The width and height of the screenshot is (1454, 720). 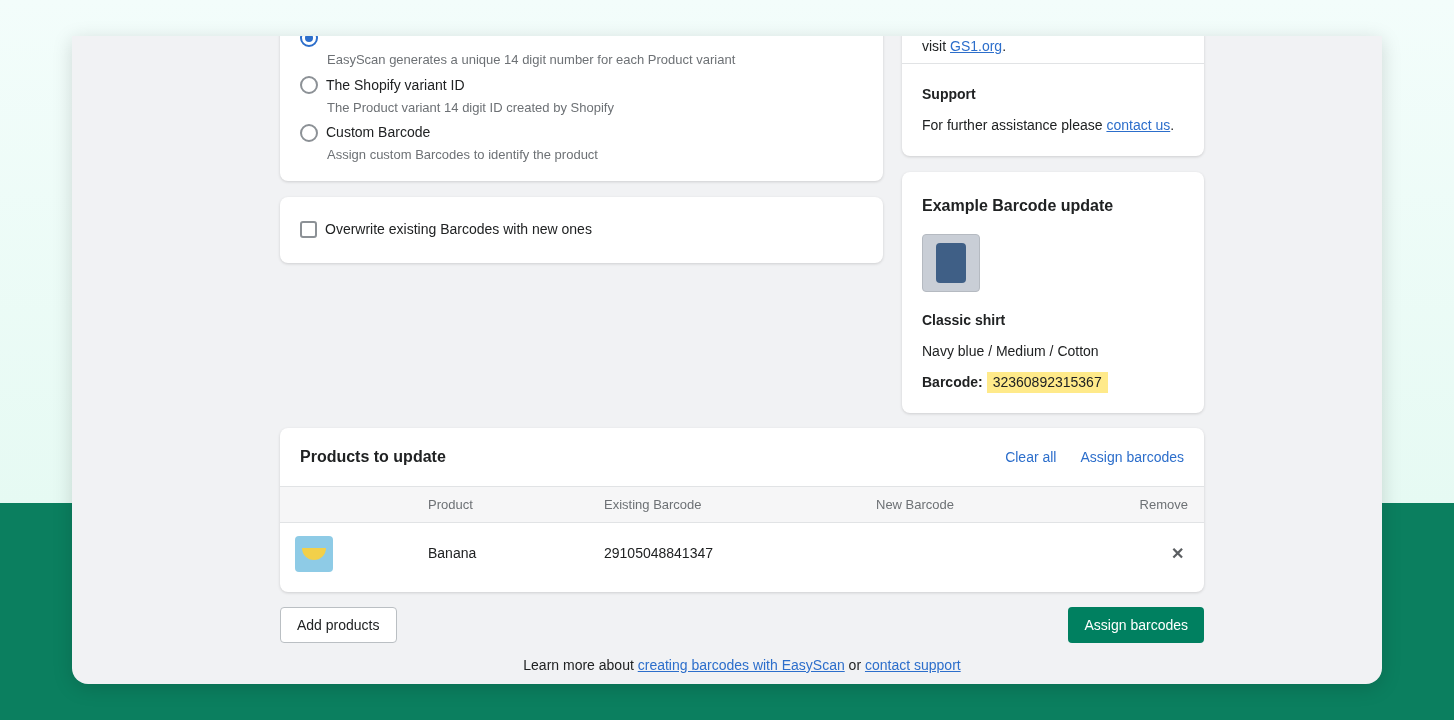 What do you see at coordinates (1018, 206) in the screenshot?
I see `example-title: Example Barcode update` at bounding box center [1018, 206].